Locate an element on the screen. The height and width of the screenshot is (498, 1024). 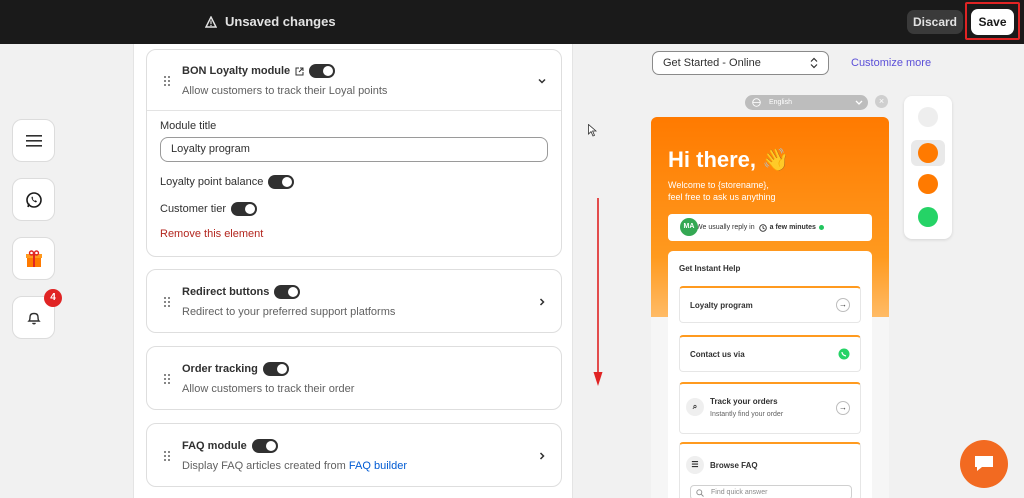
welcome-line-1: Welcome to {storename}, is located at coordinates (718, 185).